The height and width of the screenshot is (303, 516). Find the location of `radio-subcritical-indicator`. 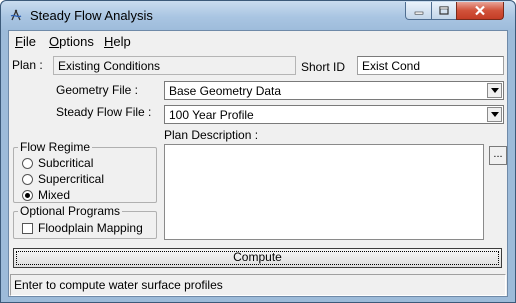

radio-subcritical-indicator is located at coordinates (27, 163).